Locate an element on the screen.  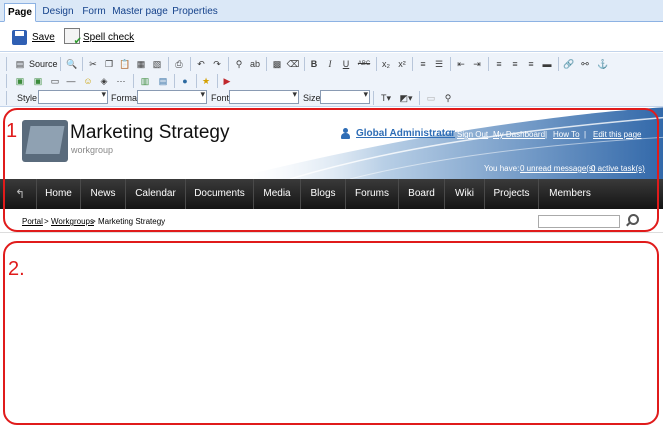
cut-icon: ✂ is located at coordinates (93, 64).